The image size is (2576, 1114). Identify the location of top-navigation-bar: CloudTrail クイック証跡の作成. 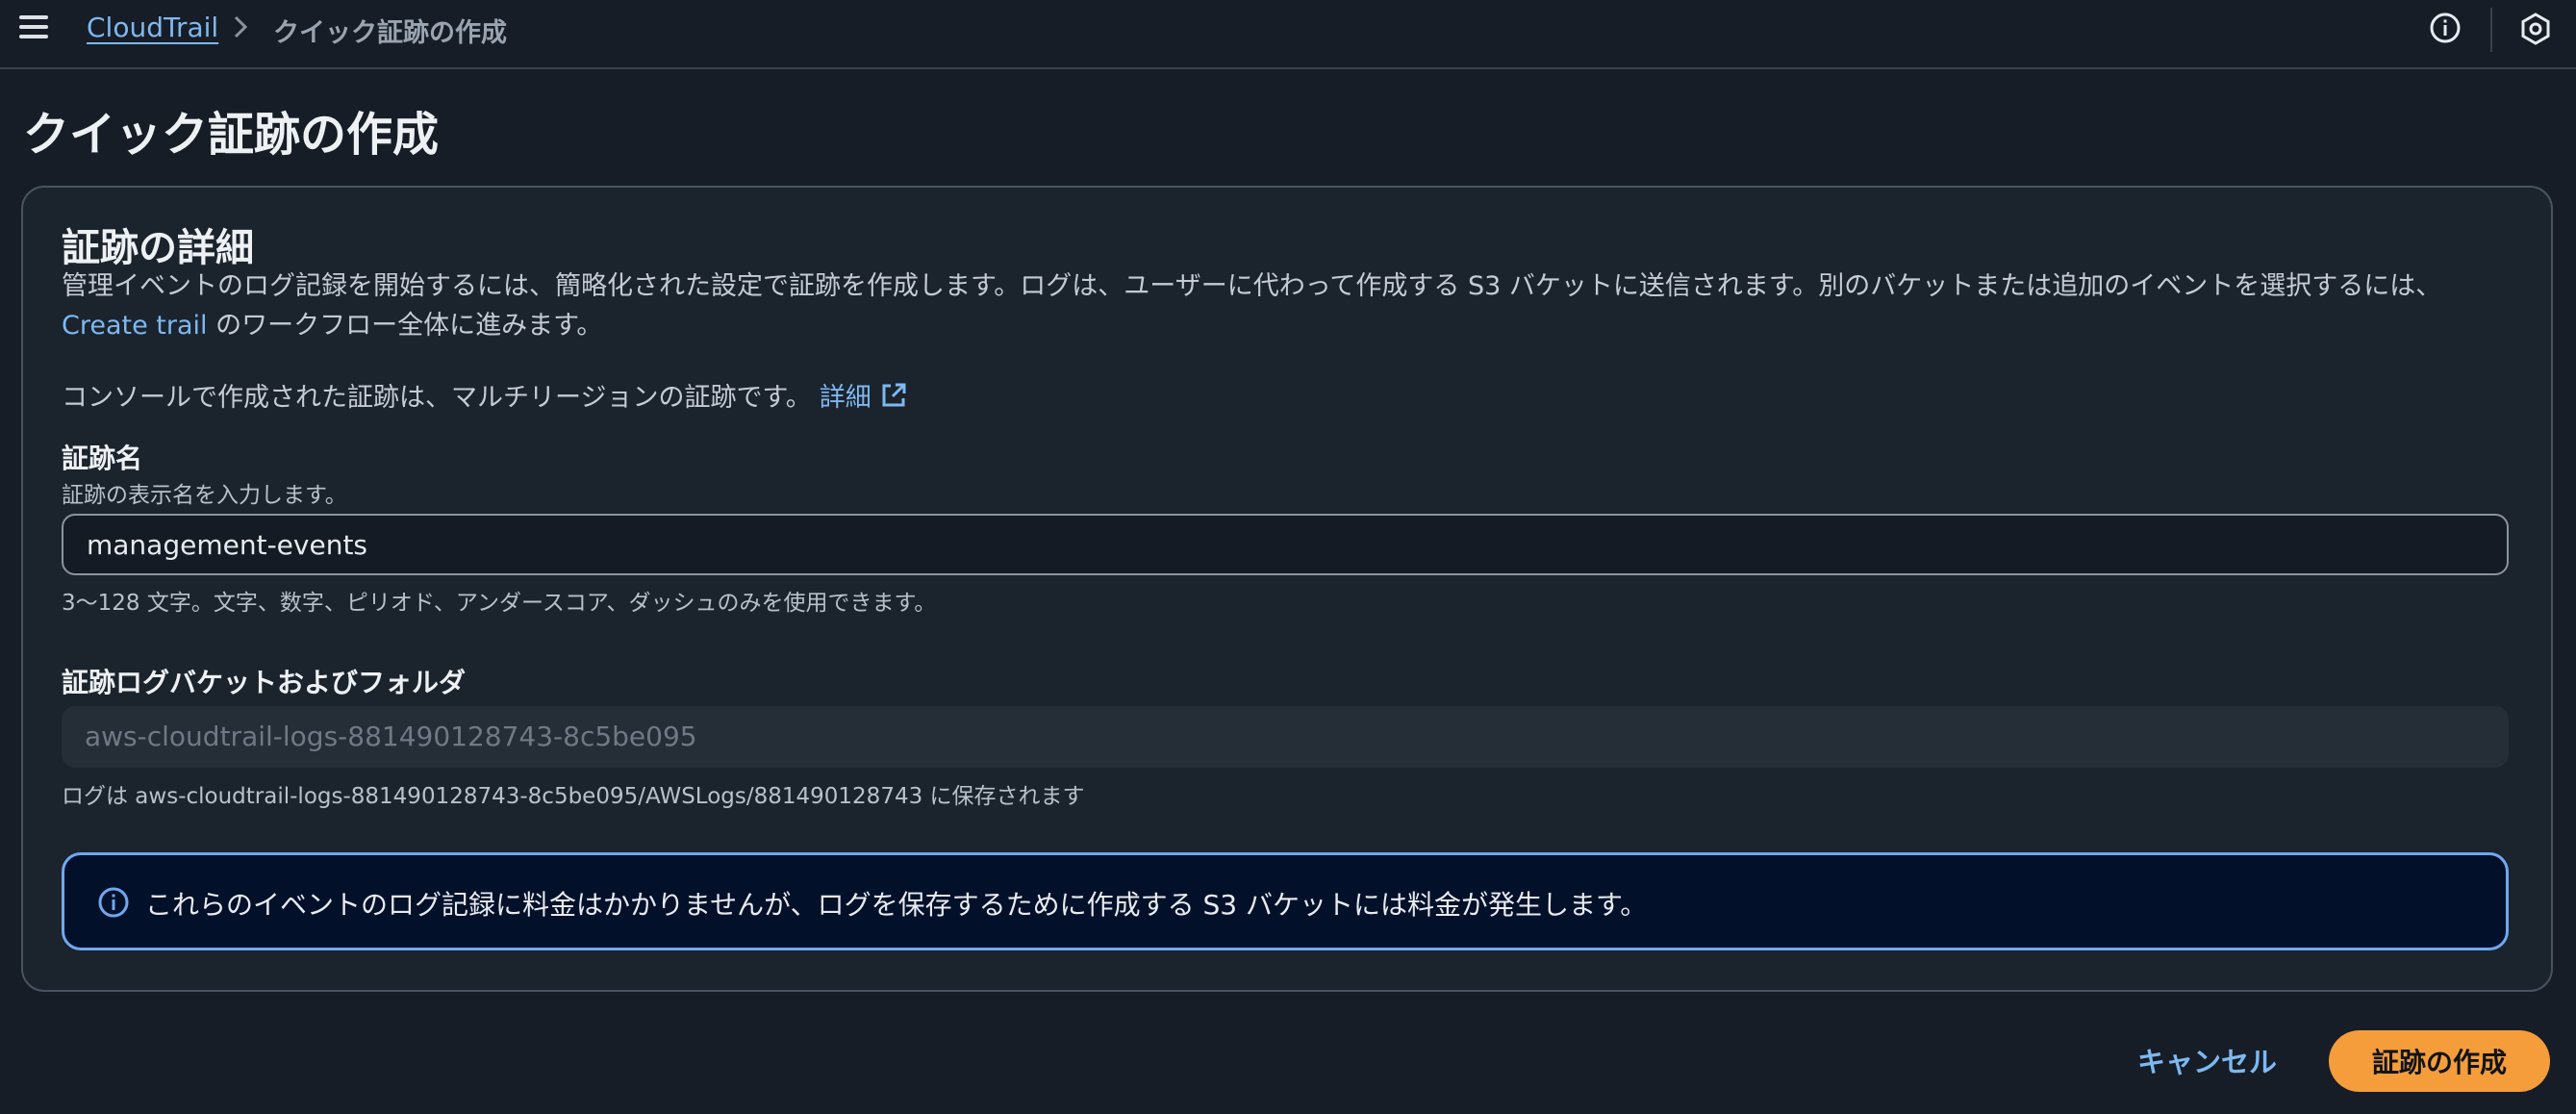
(1288, 35).